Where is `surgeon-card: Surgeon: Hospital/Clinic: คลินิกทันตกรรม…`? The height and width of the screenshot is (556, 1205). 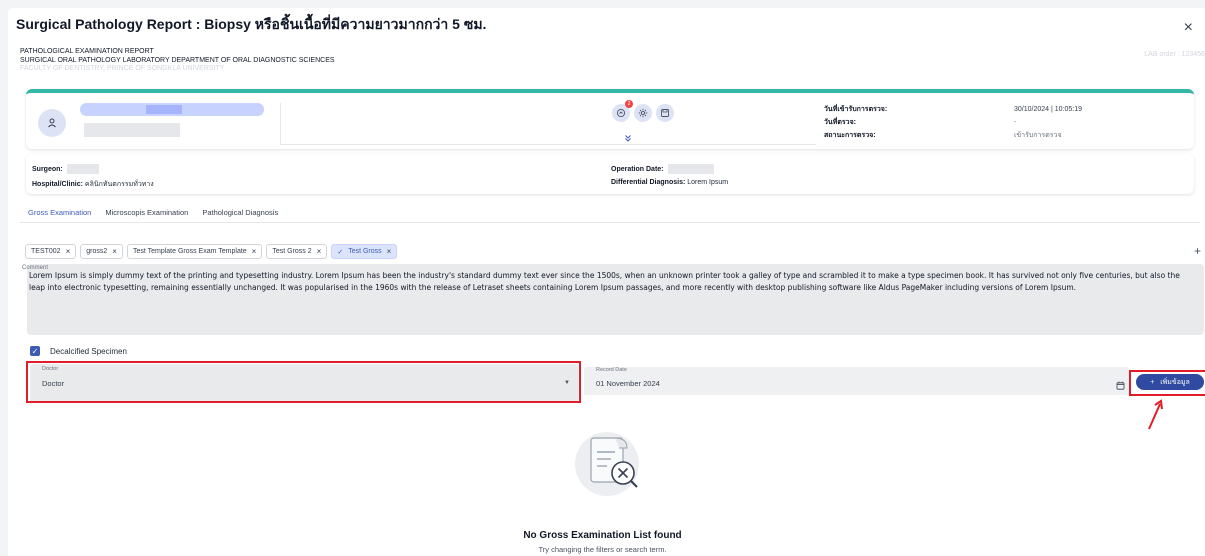 surgeon-card: Surgeon: Hospital/Clinic: คลินิกทันตกรรม… is located at coordinates (610, 174).